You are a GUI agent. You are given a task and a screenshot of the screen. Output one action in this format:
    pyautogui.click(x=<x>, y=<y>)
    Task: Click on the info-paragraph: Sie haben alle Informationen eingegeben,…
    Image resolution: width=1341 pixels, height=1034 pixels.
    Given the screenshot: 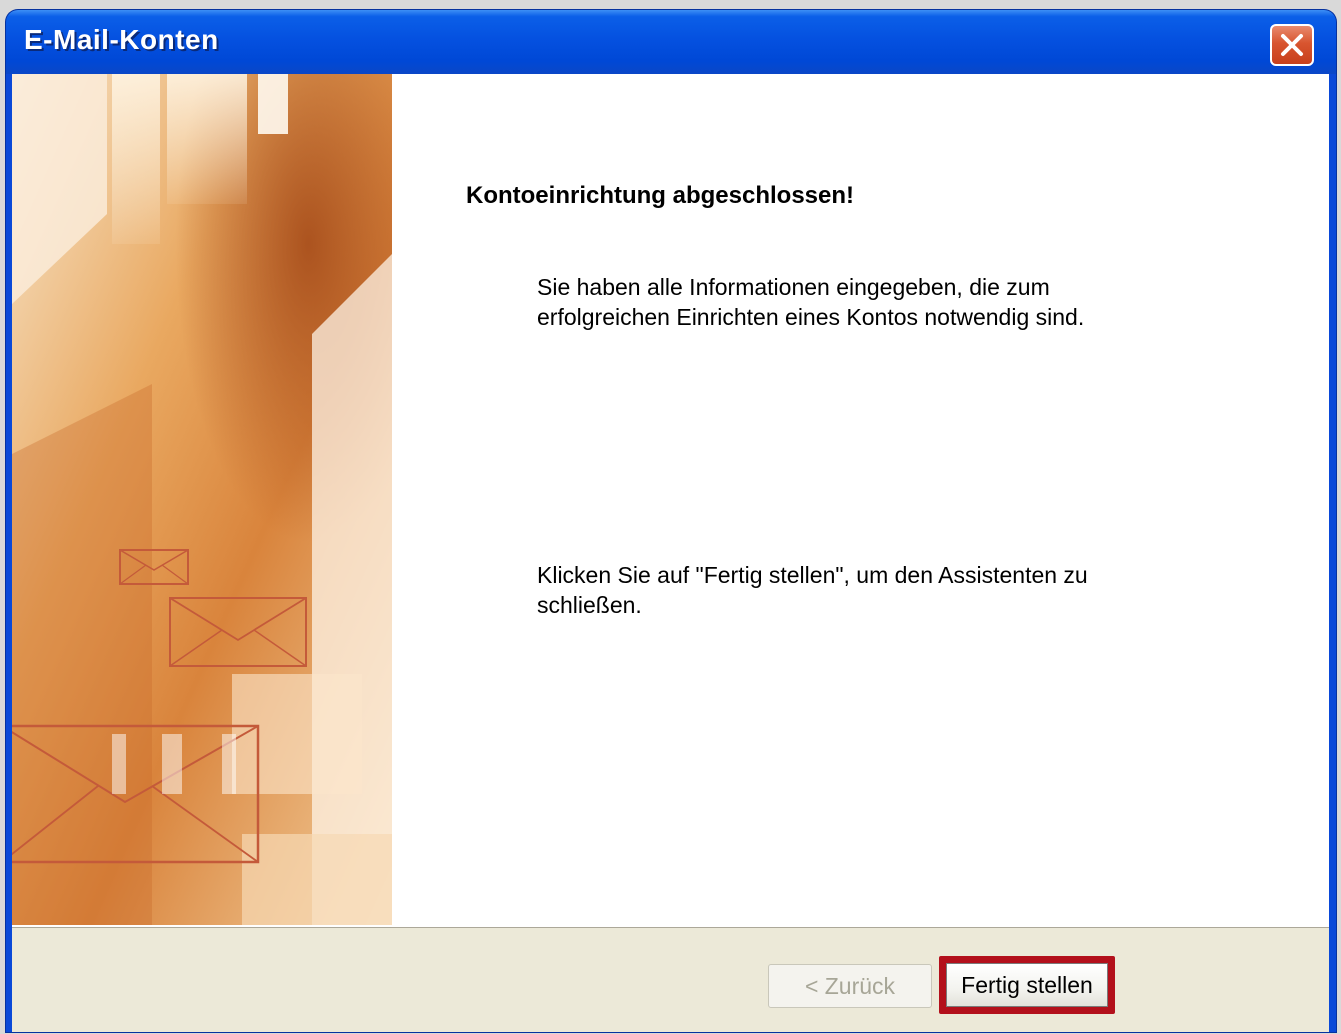 What is the action you would take?
    pyautogui.click(x=877, y=302)
    